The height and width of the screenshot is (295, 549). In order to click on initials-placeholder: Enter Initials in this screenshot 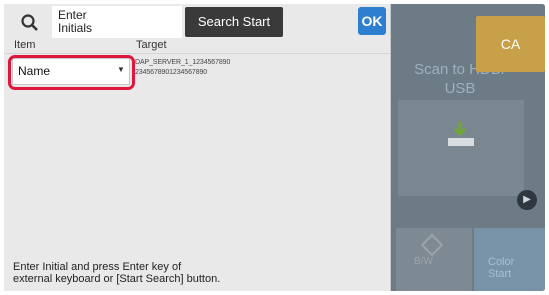, I will do `click(75, 21)`.